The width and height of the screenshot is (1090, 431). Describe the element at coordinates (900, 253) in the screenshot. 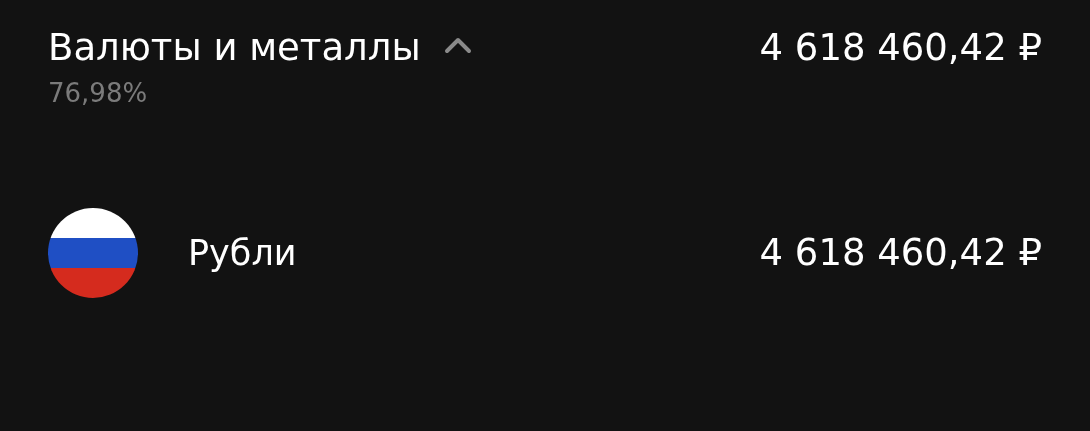

I see `currency-amount: 4 618 460,42 ₽` at that location.